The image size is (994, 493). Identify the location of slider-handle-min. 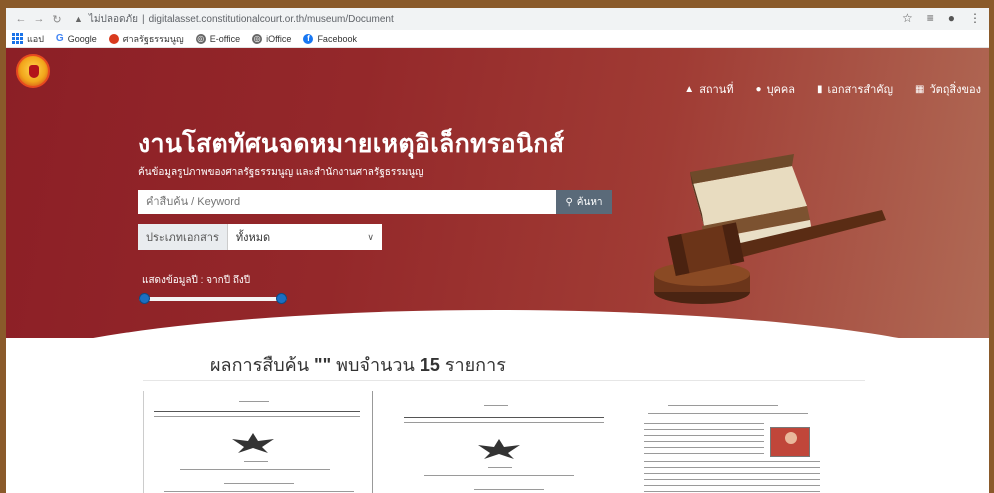
(144, 298).